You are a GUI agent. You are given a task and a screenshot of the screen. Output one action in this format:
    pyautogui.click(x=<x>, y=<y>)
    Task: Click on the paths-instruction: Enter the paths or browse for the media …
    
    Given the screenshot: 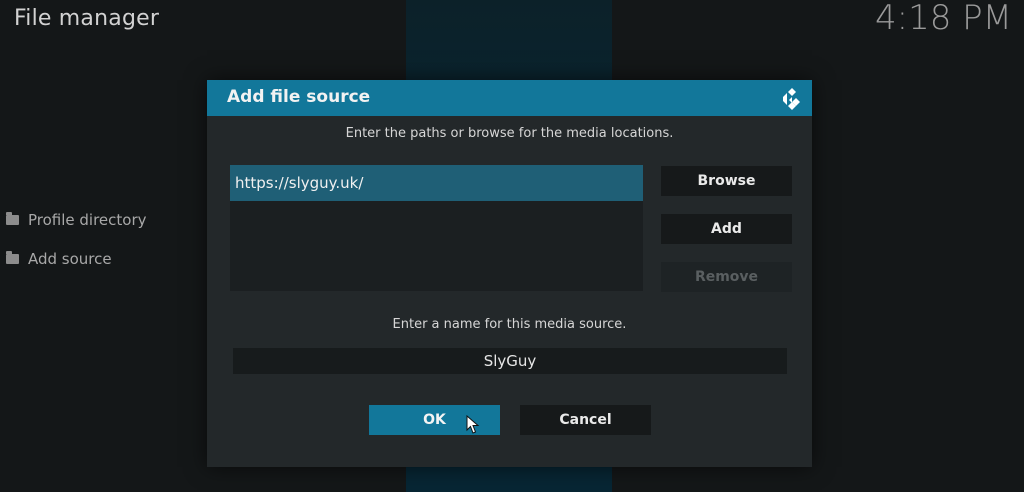 What is the action you would take?
    pyautogui.click(x=509, y=133)
    